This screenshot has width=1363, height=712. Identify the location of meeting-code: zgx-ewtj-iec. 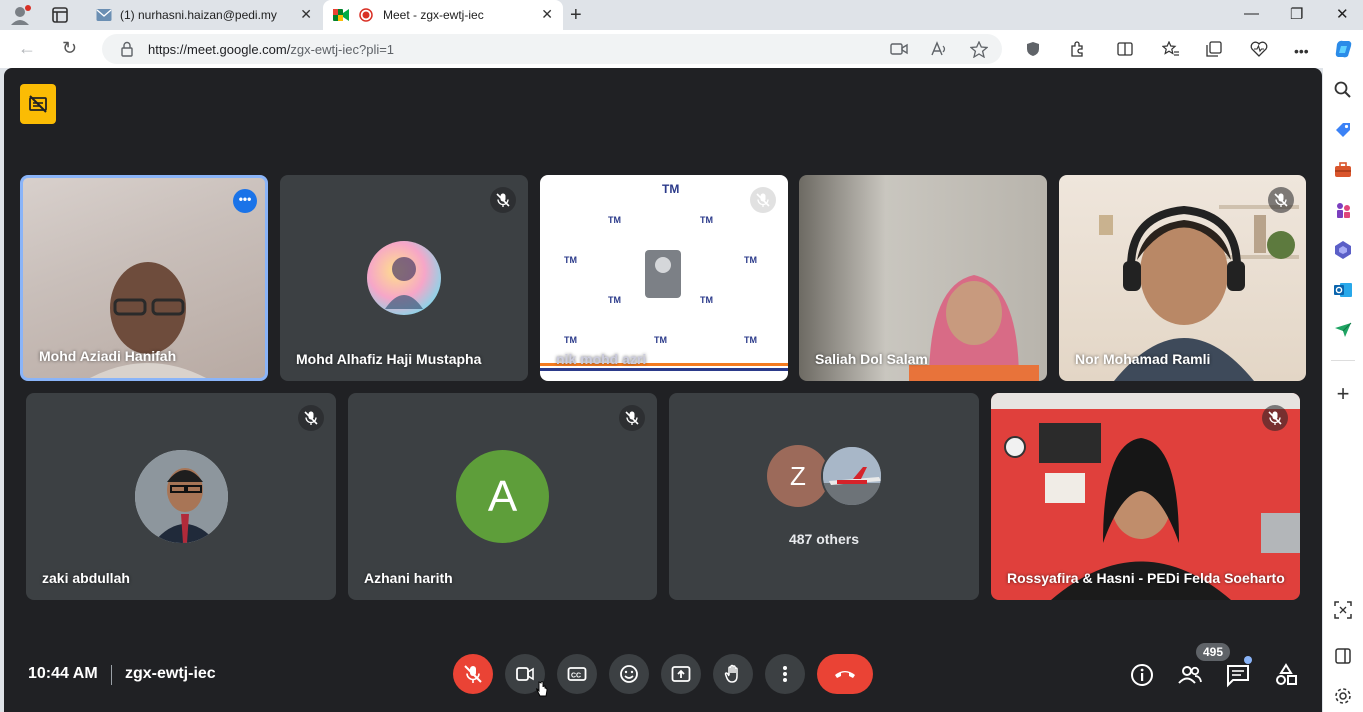
(170, 673).